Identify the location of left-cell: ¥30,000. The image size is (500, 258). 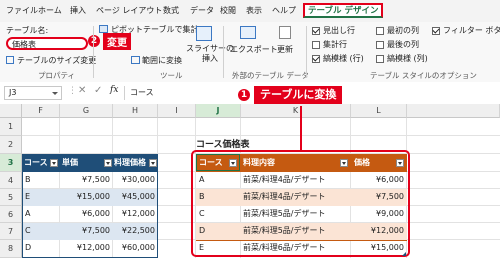
(134, 180).